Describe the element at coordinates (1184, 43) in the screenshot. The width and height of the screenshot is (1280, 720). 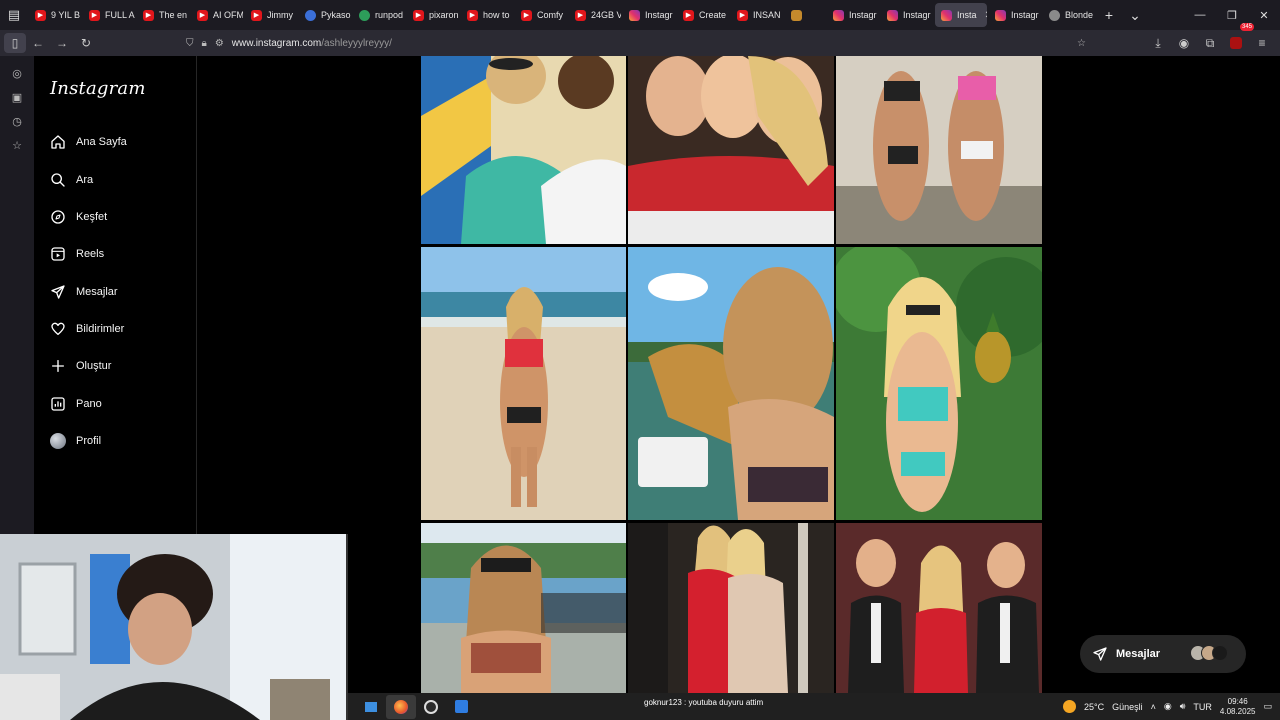
I see `account-icon: ◉` at that location.